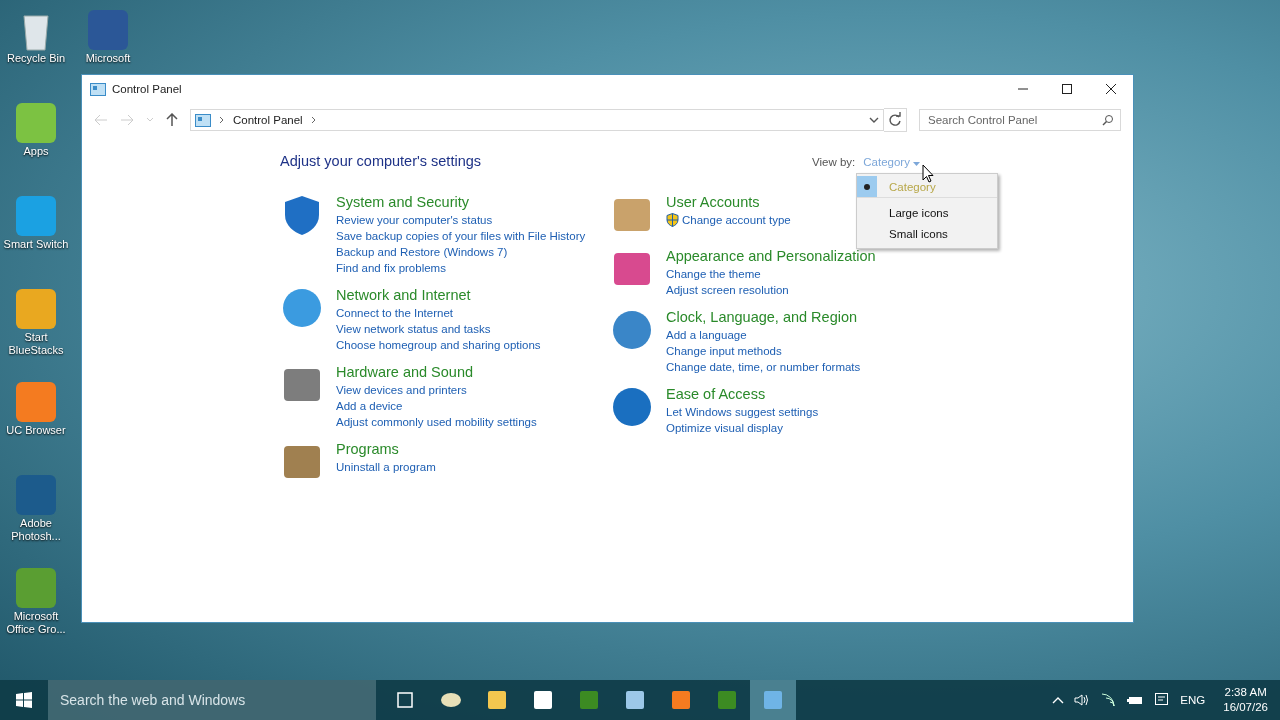  I want to click on category-link: Clock, Language, and Region, so click(762, 317).